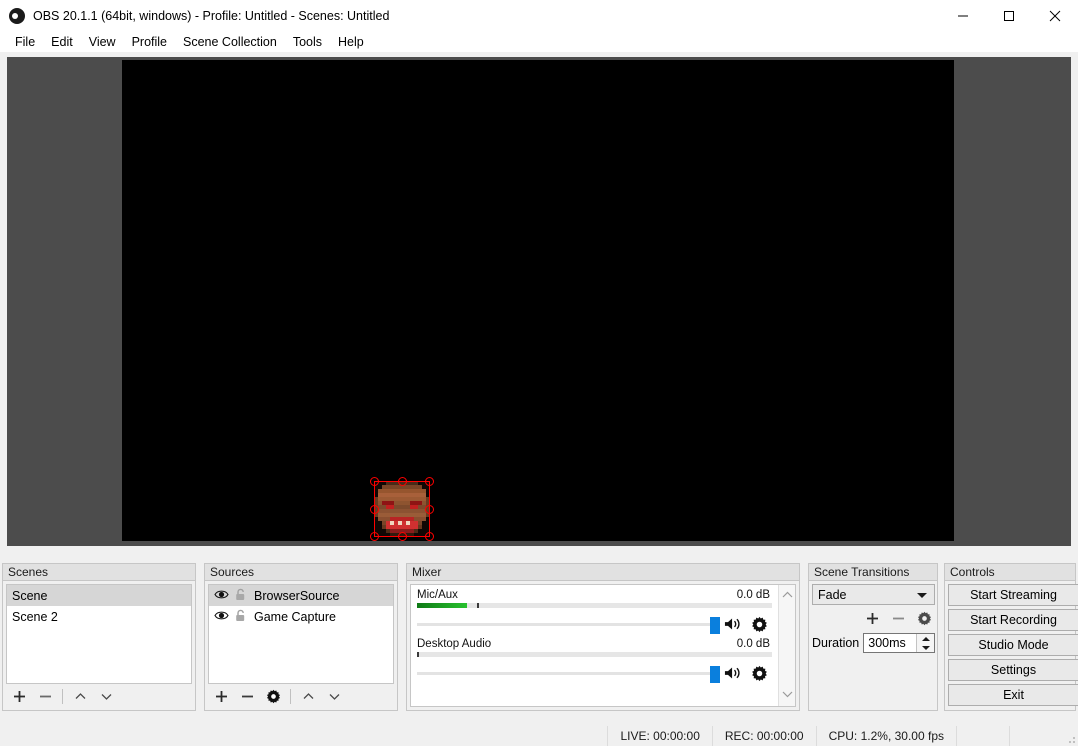 This screenshot has width=1078, height=746. I want to click on audio-level-fill, so click(442, 605).